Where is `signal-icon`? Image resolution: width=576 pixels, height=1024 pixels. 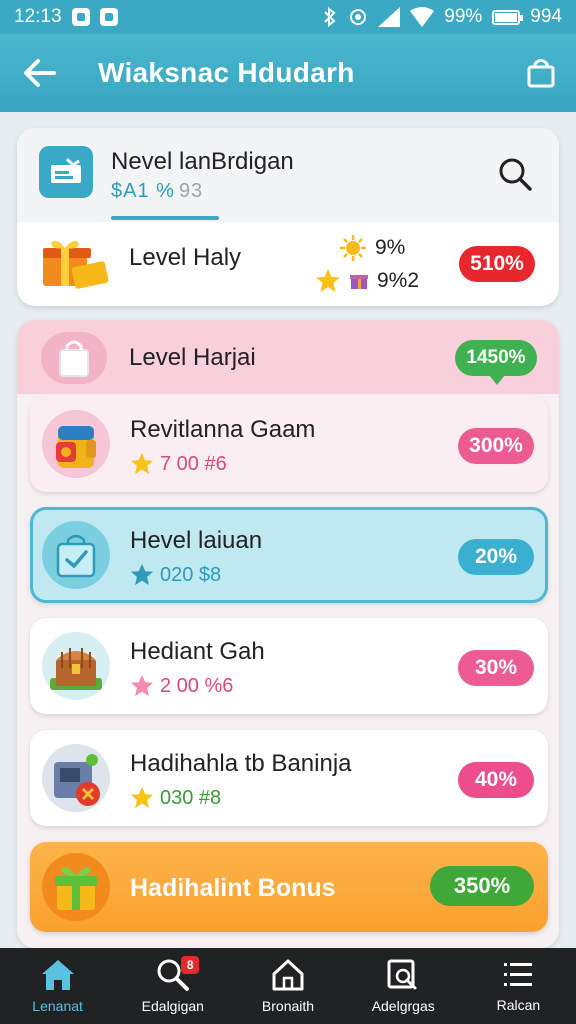
signal-icon is located at coordinates (389, 17).